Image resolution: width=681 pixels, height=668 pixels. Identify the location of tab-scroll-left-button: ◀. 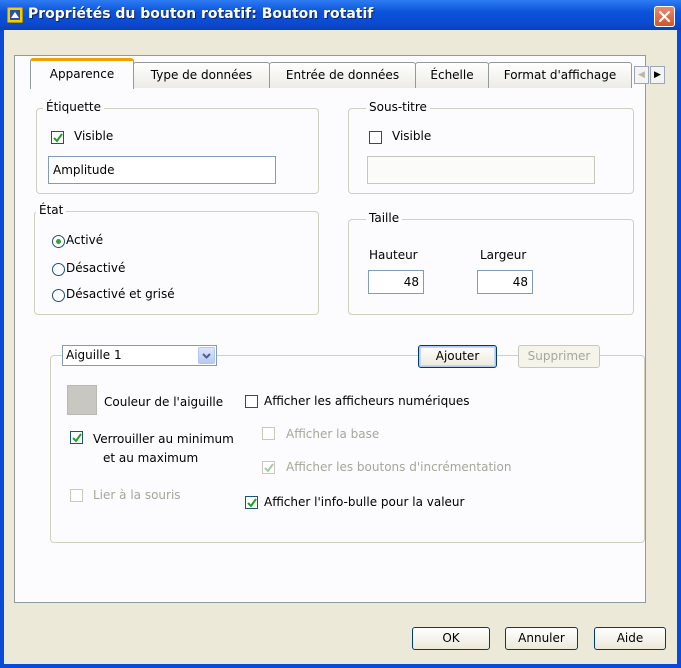
(641, 75).